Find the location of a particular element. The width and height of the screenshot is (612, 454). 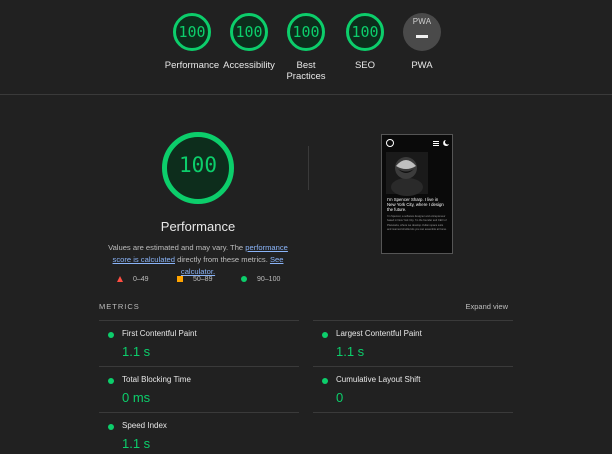

metrics-heading: METRICS is located at coordinates (119, 306).